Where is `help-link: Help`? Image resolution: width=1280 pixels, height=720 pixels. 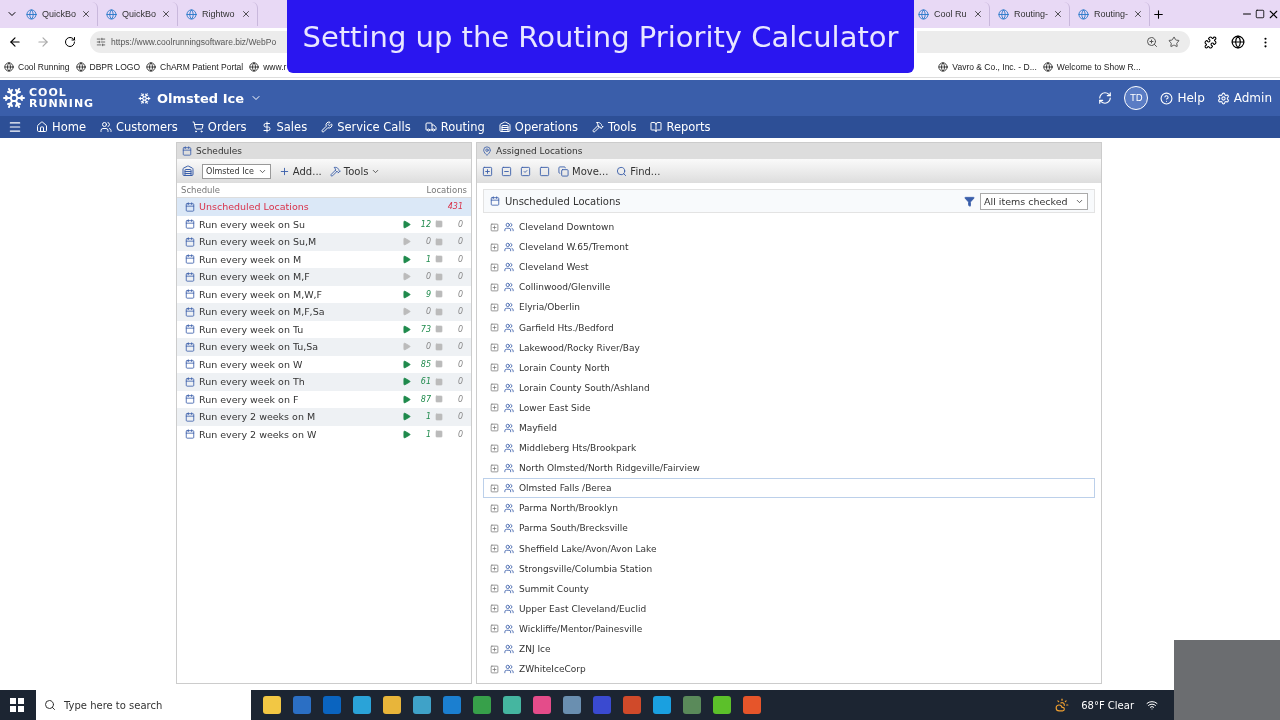
help-link: Help is located at coordinates (1182, 98).